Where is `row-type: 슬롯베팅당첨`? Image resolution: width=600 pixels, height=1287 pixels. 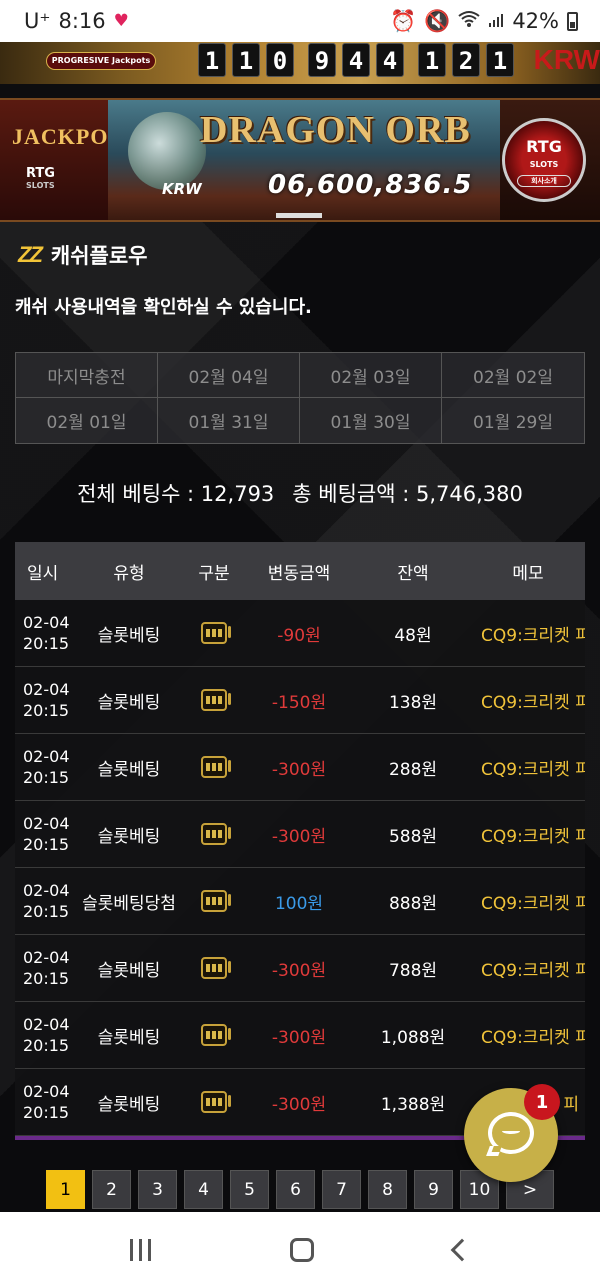
row-type: 슬롯베팅당첨 is located at coordinates (129, 903).